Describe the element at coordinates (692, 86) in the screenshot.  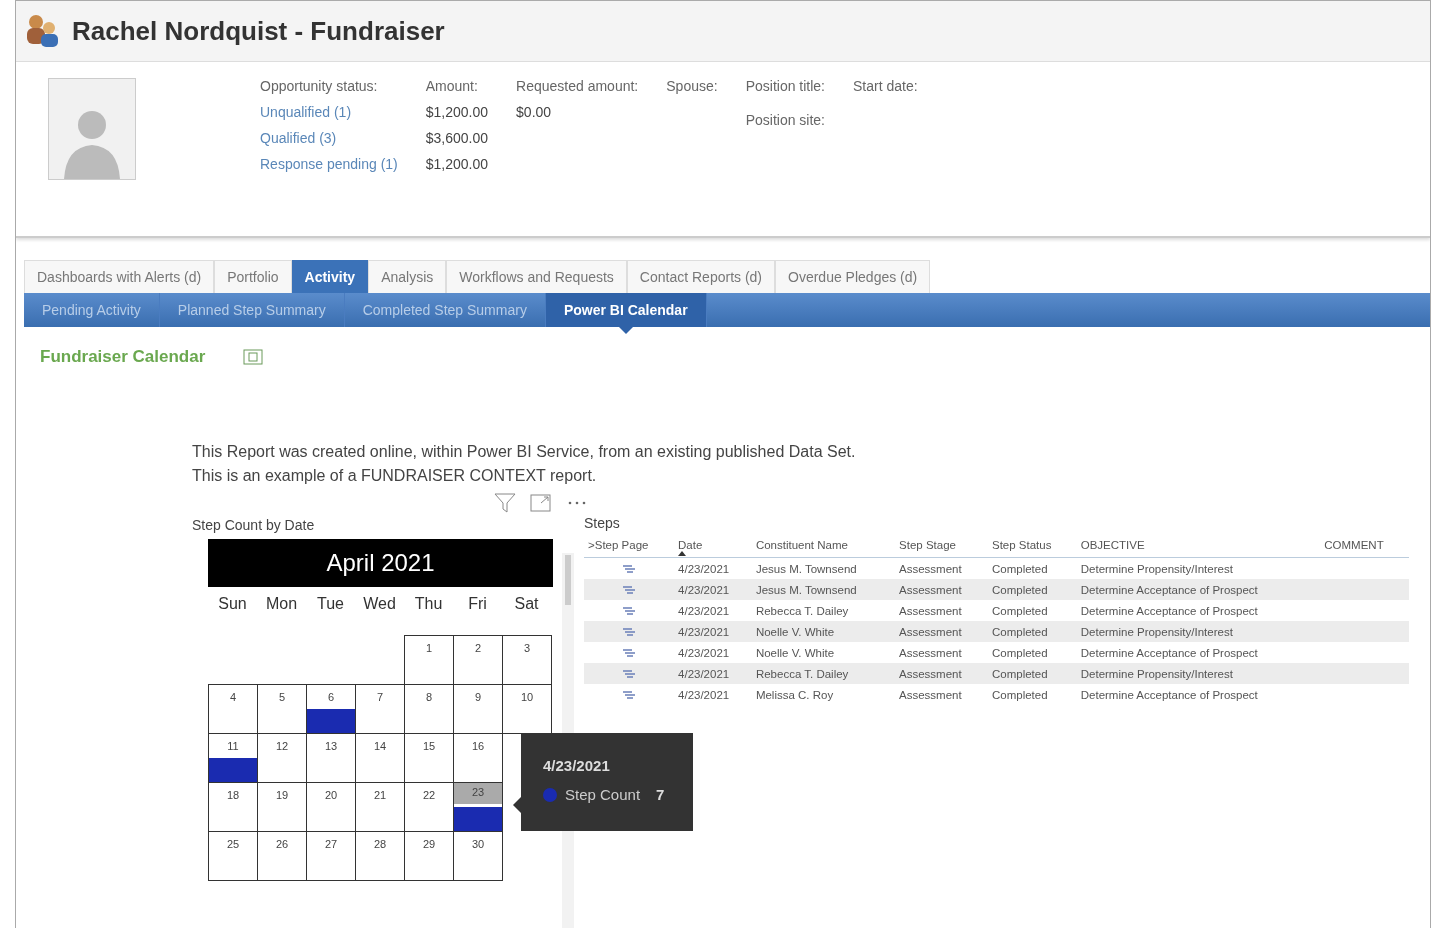
I see `field-label: Spouse:` at that location.